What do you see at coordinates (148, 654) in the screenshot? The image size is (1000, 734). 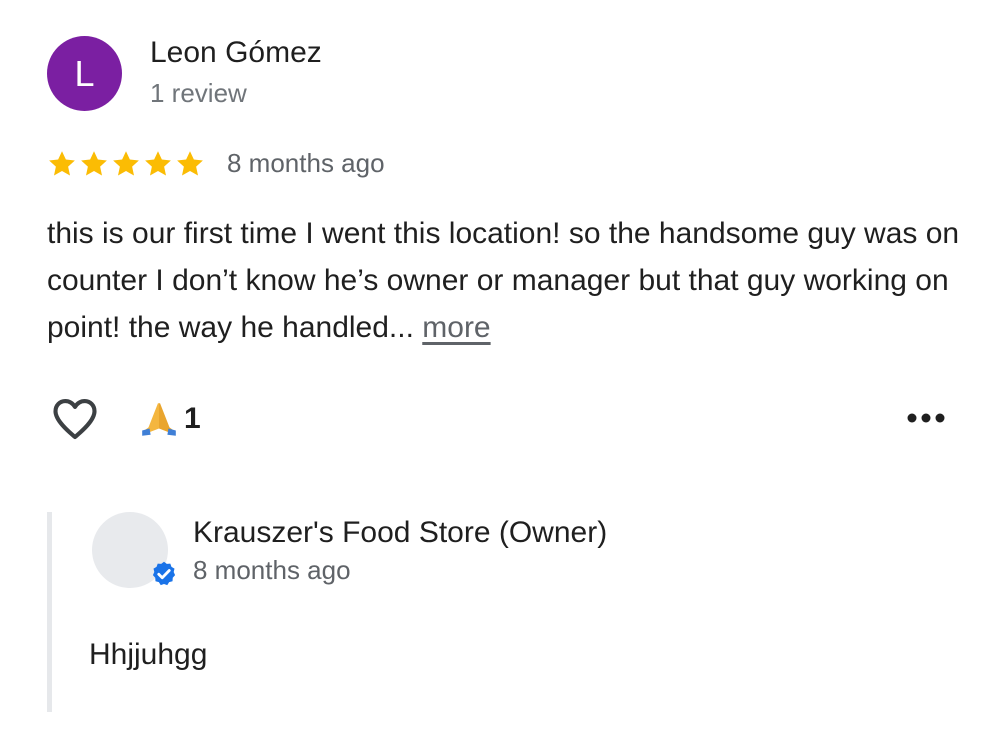 I see `owner-reply-text: Hhjjuhgg` at bounding box center [148, 654].